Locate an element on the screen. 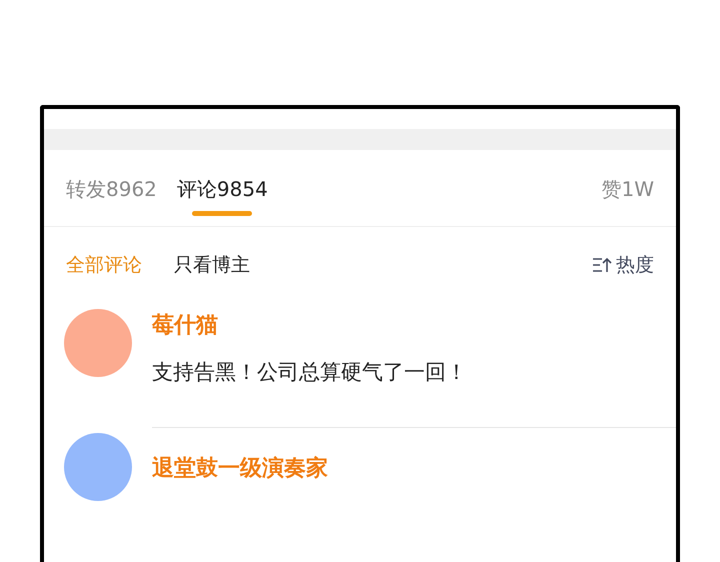 The width and height of the screenshot is (720, 562). sort-button: 热度 is located at coordinates (623, 265).